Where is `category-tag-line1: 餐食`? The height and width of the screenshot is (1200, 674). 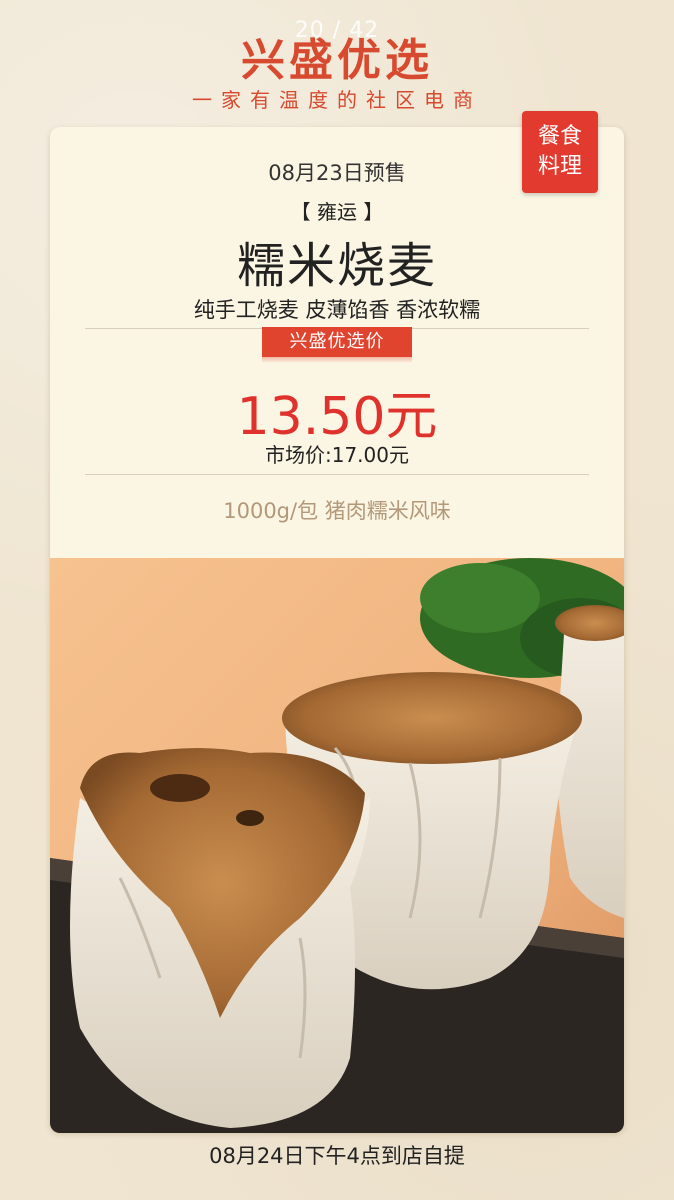 category-tag-line1: 餐食 is located at coordinates (559, 136).